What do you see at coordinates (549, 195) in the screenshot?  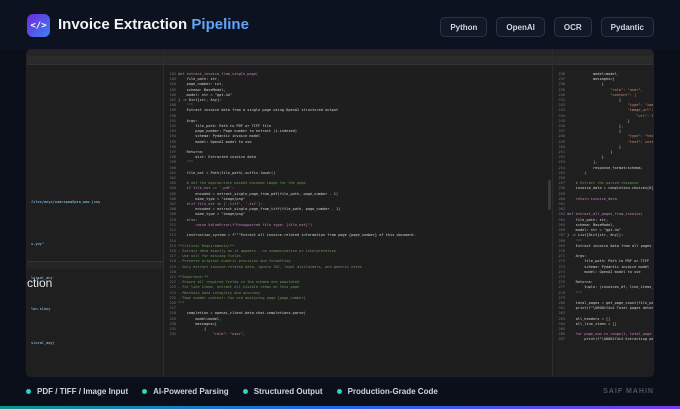 I see `scrollbar` at bounding box center [549, 195].